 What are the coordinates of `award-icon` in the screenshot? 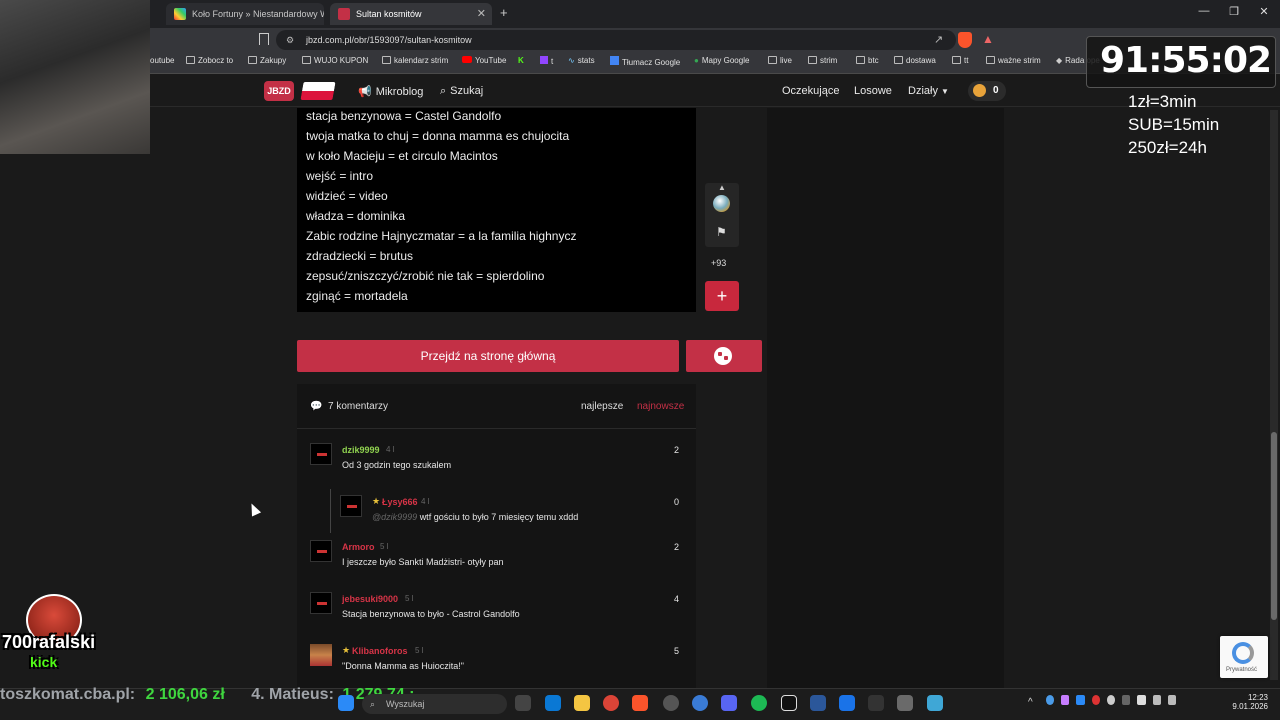 It's located at (721, 203).